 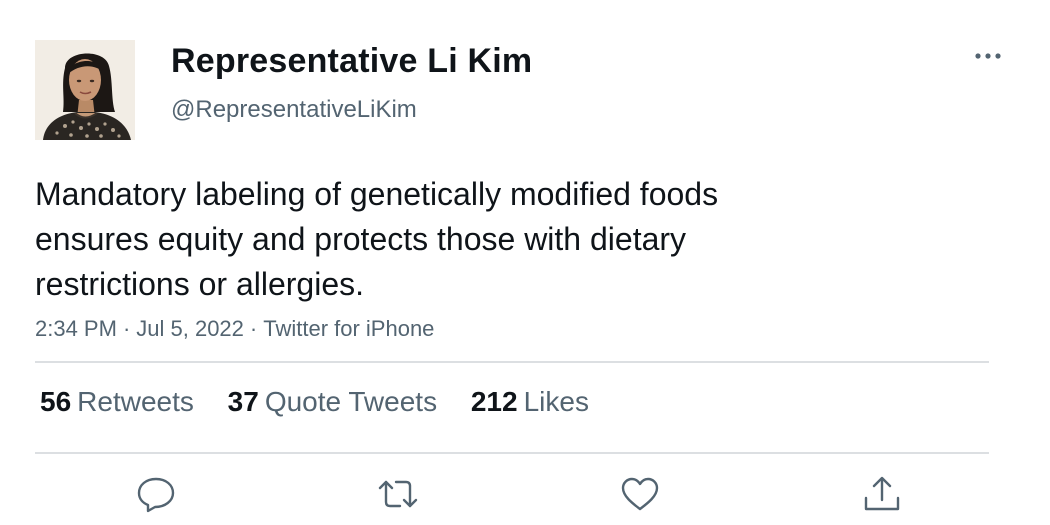 What do you see at coordinates (56, 401) in the screenshot?
I see `retweets-count: 56` at bounding box center [56, 401].